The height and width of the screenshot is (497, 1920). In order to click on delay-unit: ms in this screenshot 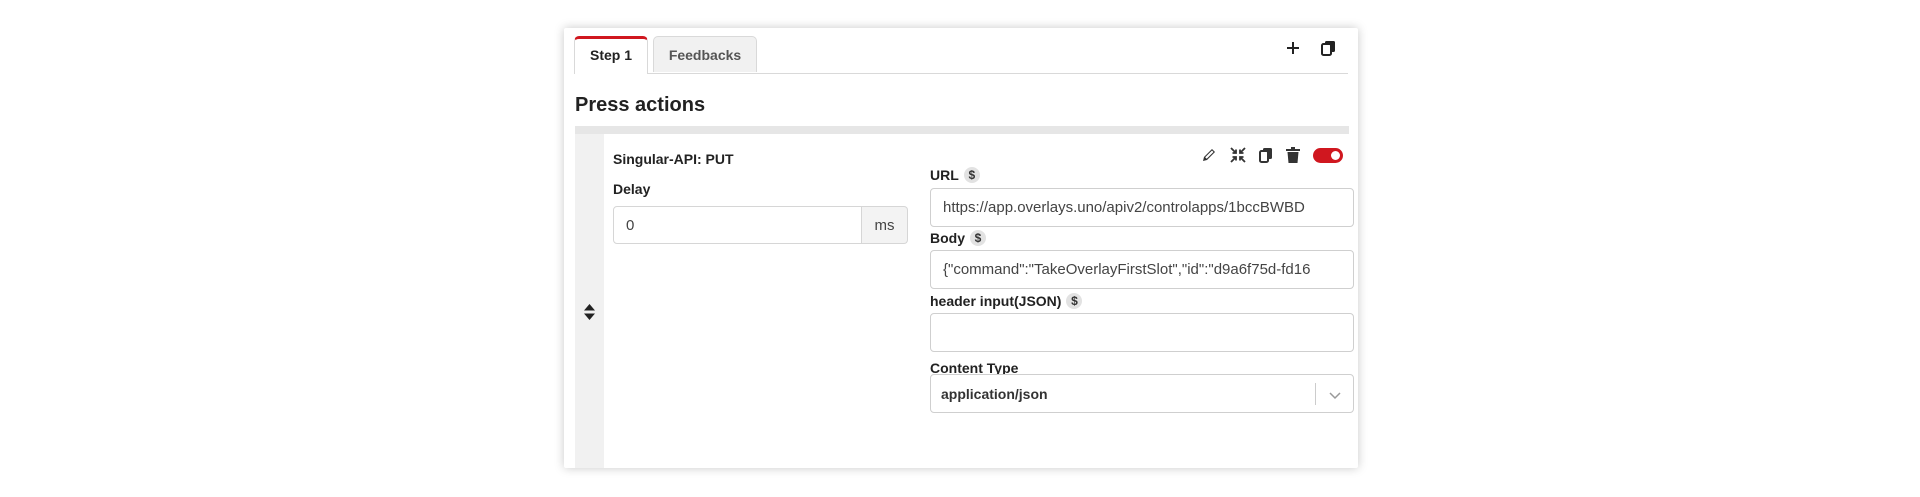, I will do `click(885, 225)`.